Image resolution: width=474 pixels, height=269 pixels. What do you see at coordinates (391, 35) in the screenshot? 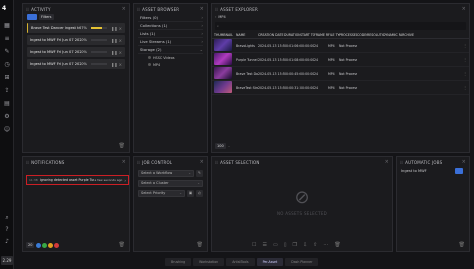
I see `column-header: DYNAMIC RANGE` at bounding box center [391, 35].